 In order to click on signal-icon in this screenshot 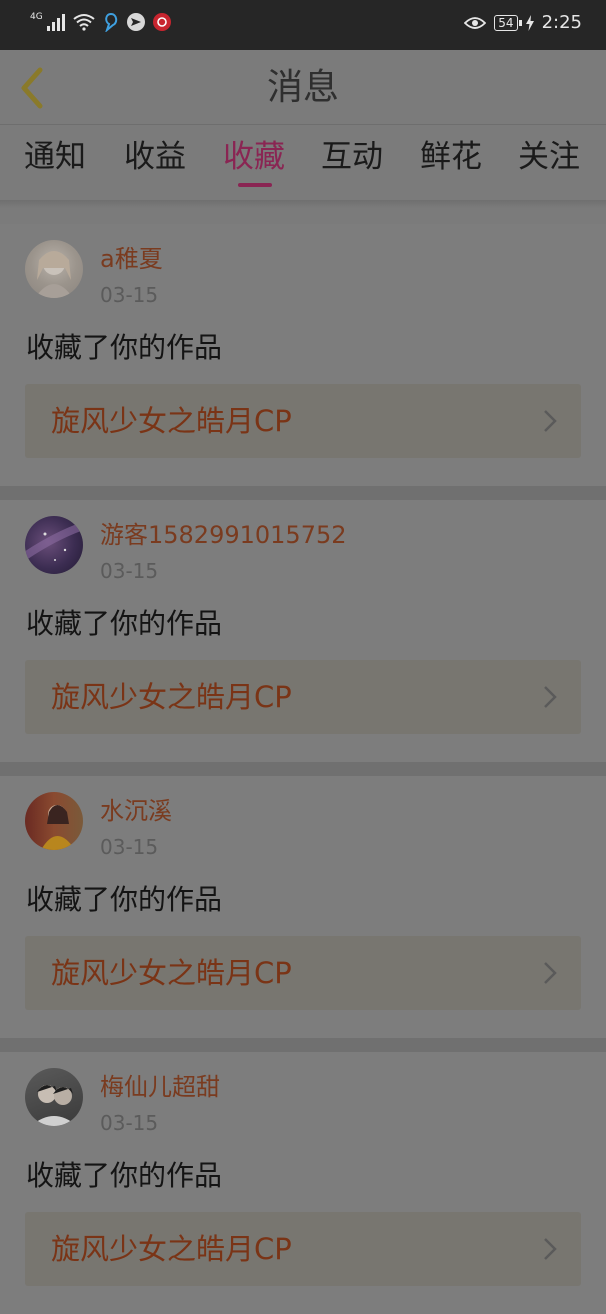, I will do `click(55, 22)`.